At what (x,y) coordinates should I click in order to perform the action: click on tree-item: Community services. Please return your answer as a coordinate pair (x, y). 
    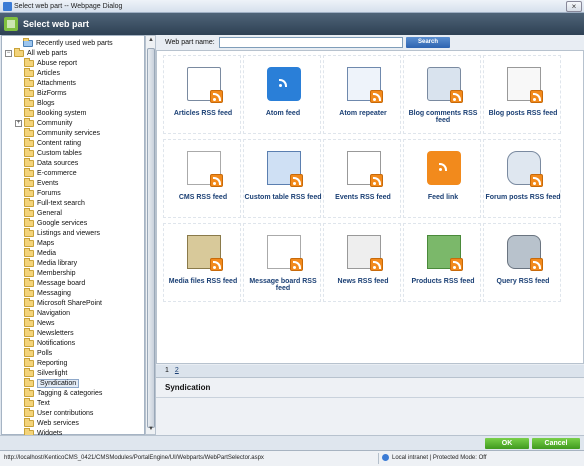
    Looking at the image, I should click on (58, 132).